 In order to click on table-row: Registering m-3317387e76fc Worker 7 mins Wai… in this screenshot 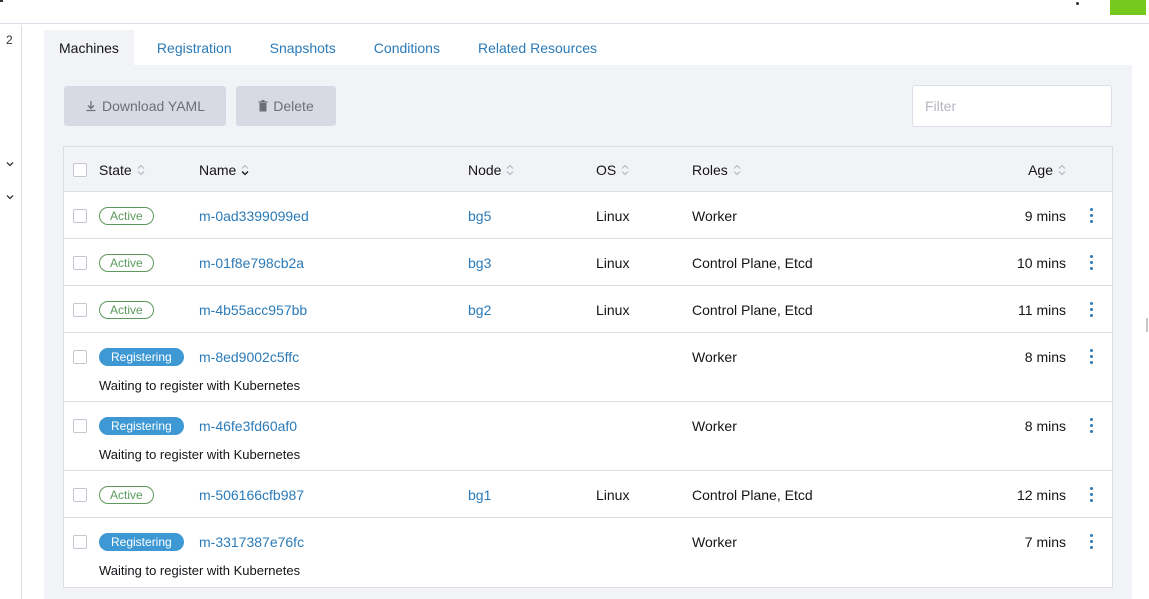, I will do `click(588, 552)`.